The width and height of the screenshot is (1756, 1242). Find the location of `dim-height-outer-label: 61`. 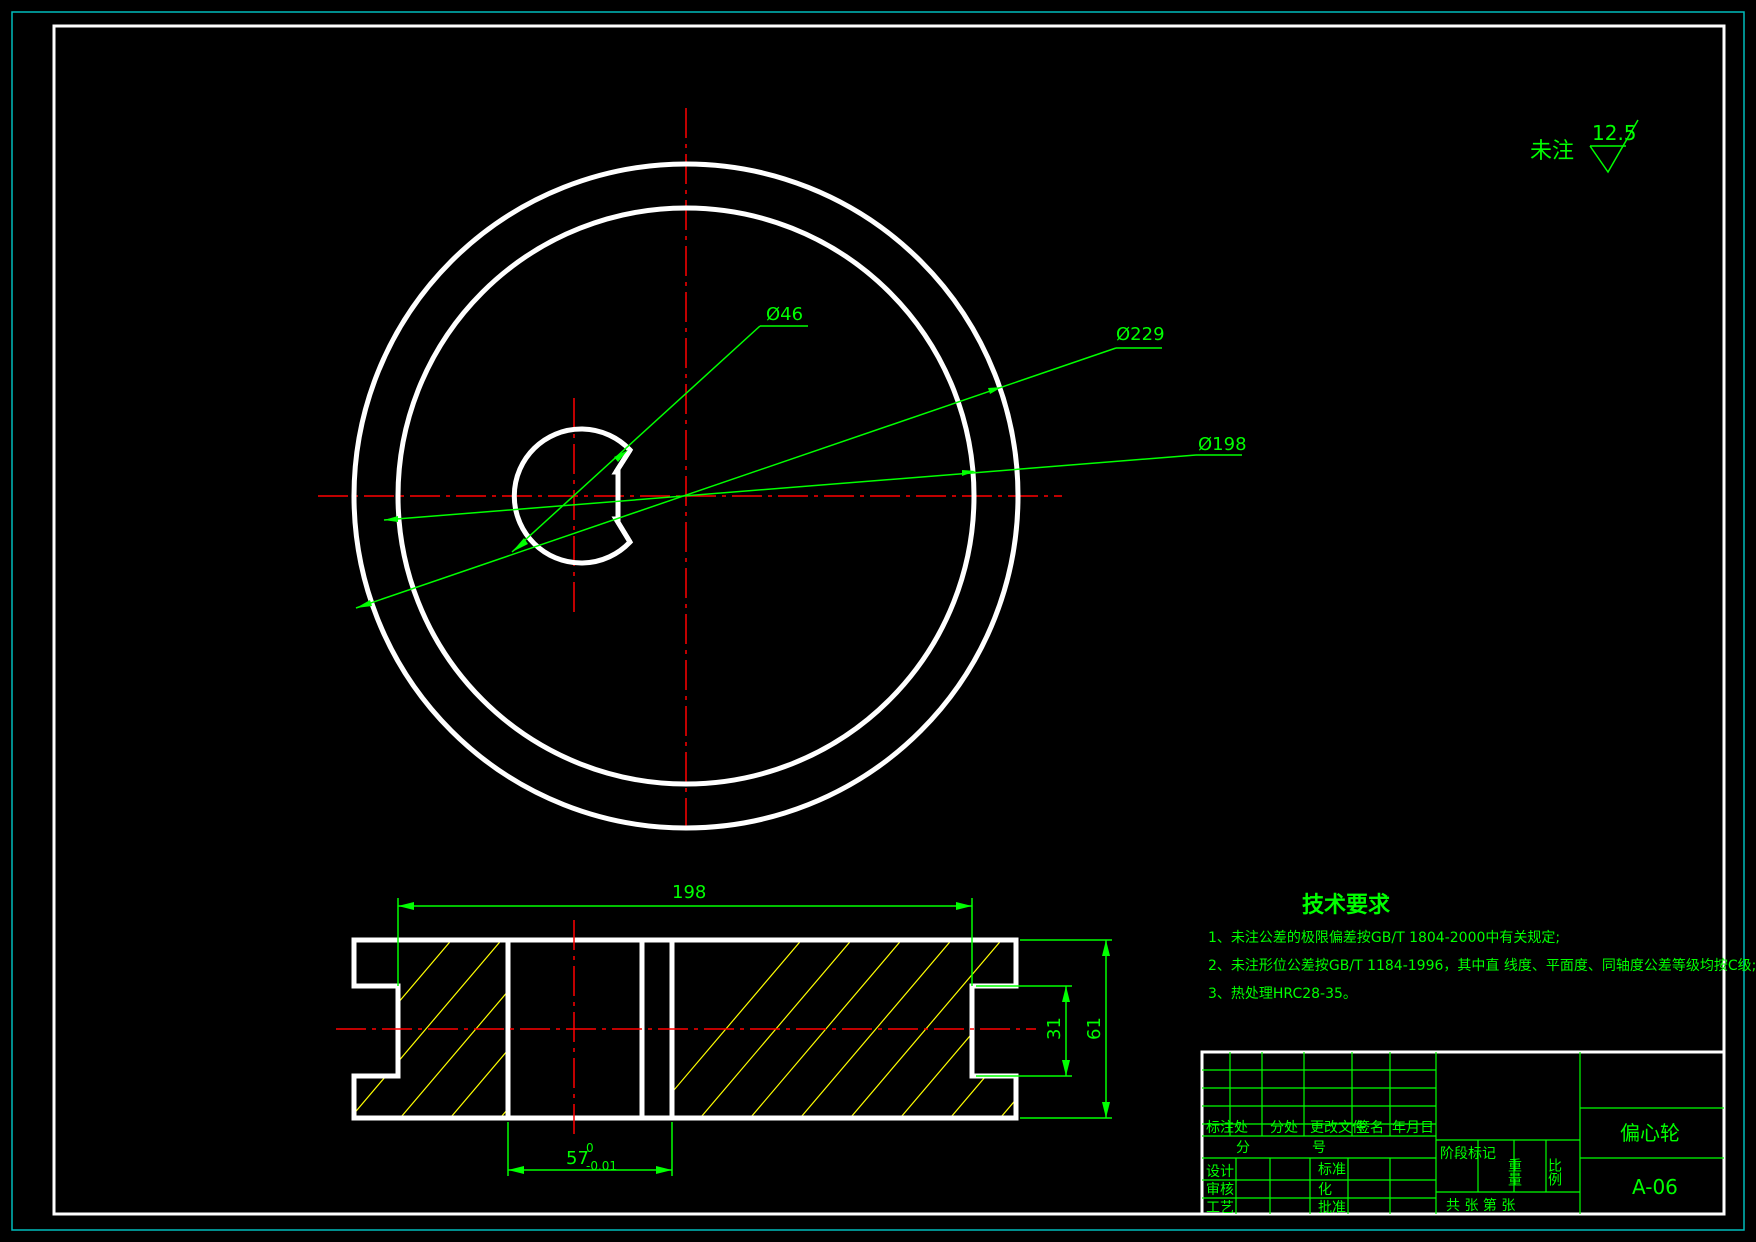

dim-height-outer-label: 61 is located at coordinates (1094, 1028).